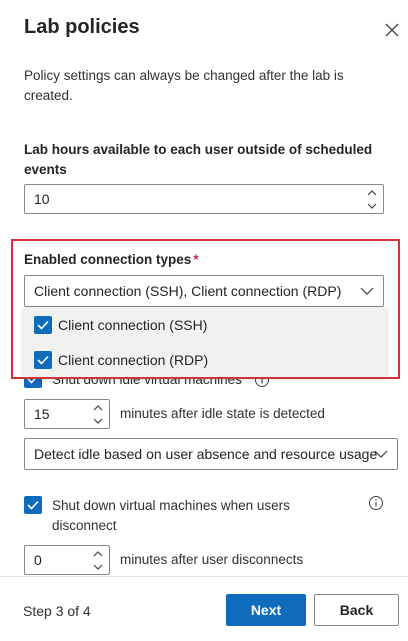 This screenshot has height=641, width=408. Describe the element at coordinates (108, 259) in the screenshot. I see `connection-types-label-text: Enabled connection types` at that location.